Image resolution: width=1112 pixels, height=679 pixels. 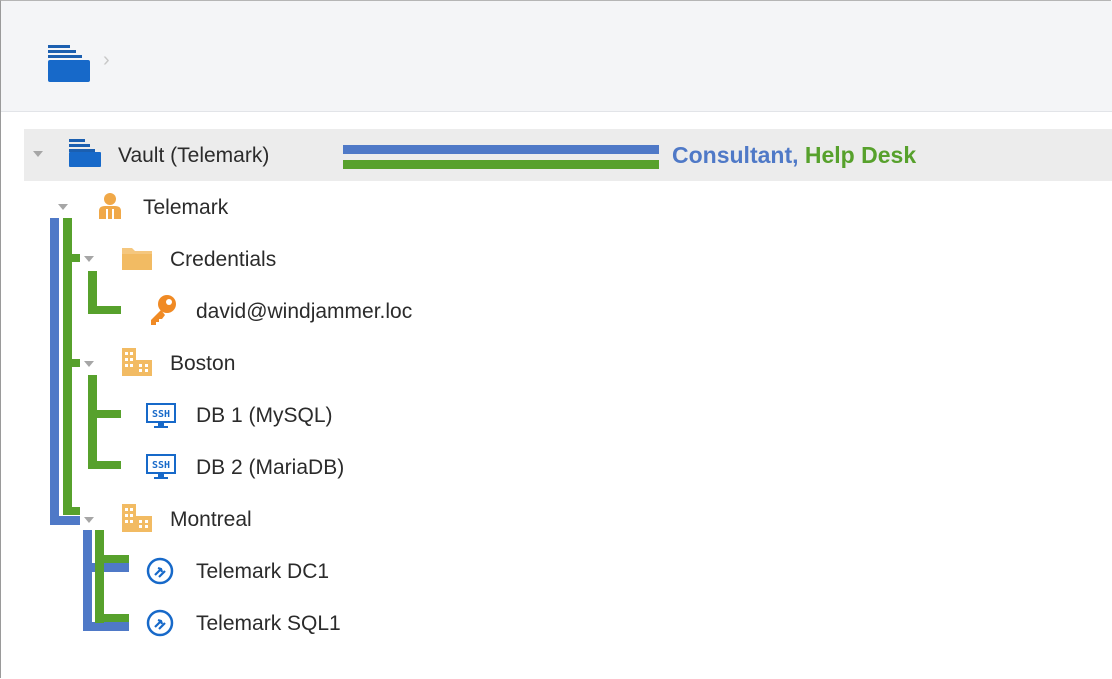 What do you see at coordinates (270, 468) in the screenshot?
I see `tree-label-db2: DB 2 (MariaDB)` at bounding box center [270, 468].